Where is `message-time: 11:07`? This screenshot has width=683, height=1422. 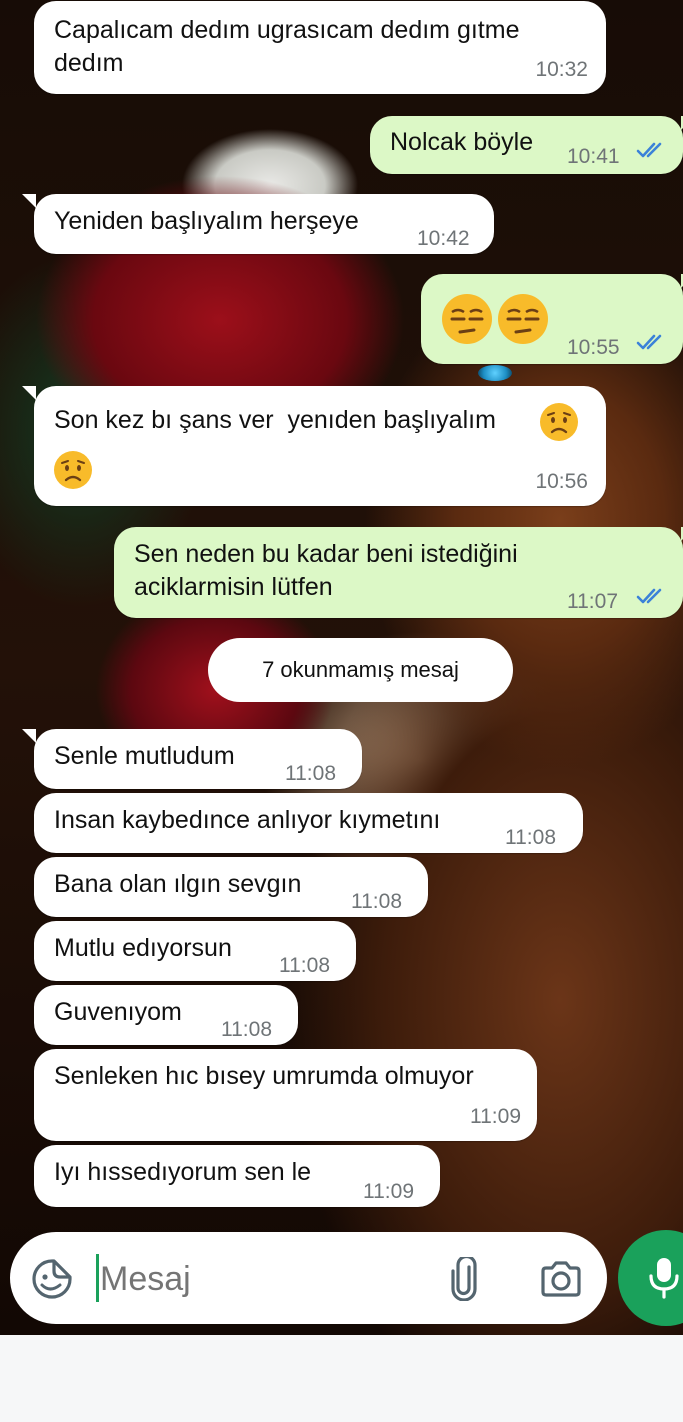 message-time: 11:07 is located at coordinates (592, 601).